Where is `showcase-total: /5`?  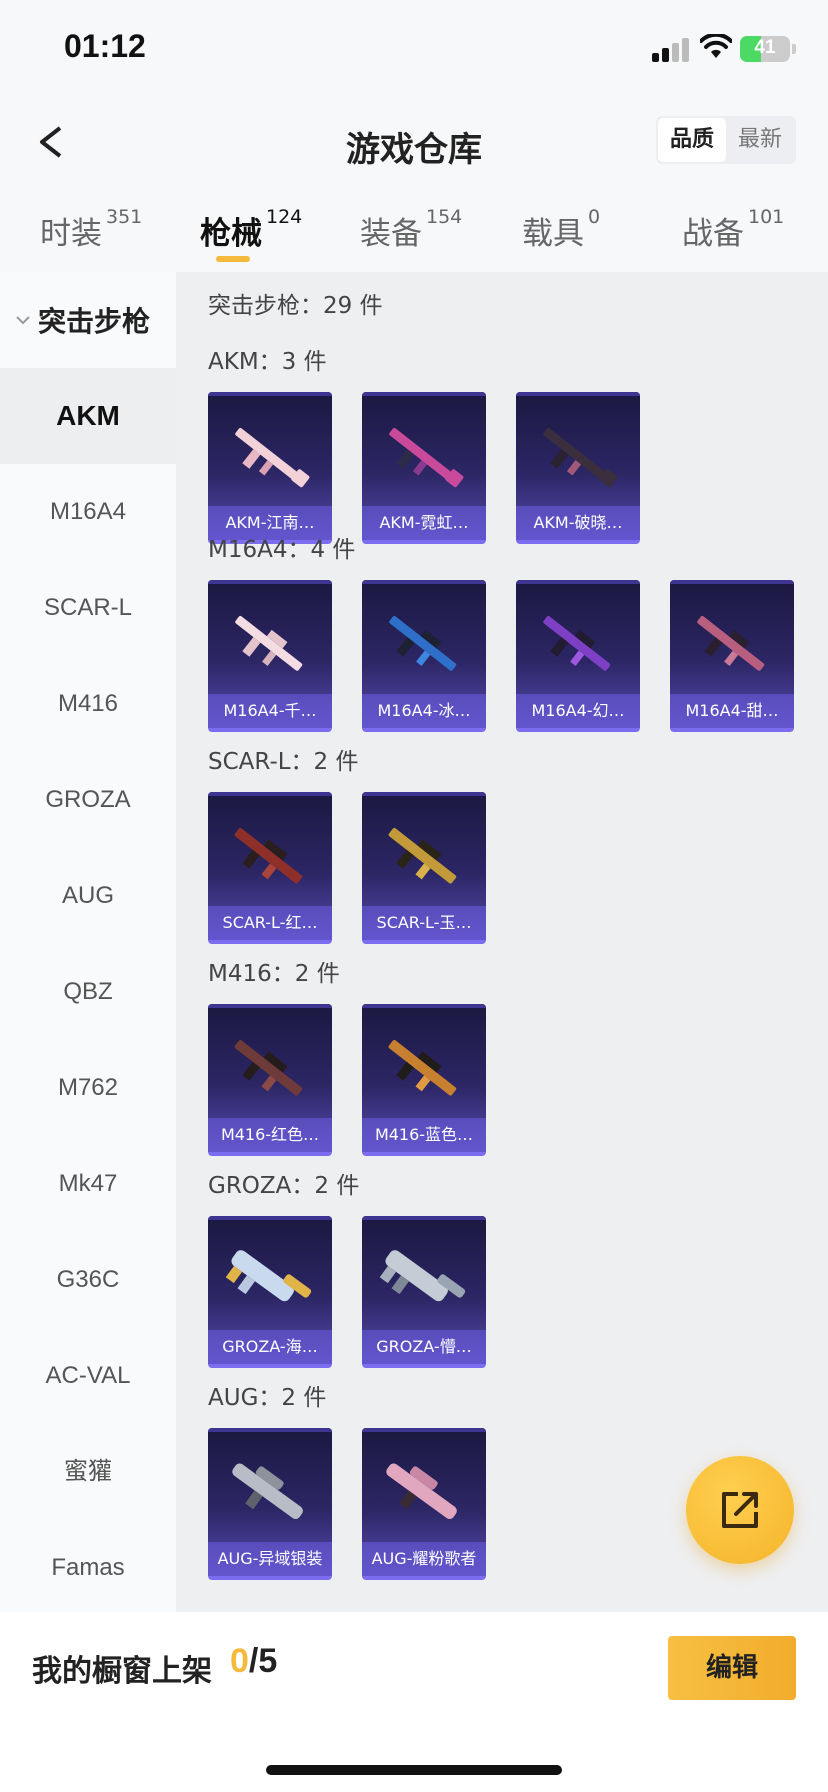 showcase-total: /5 is located at coordinates (263, 1661).